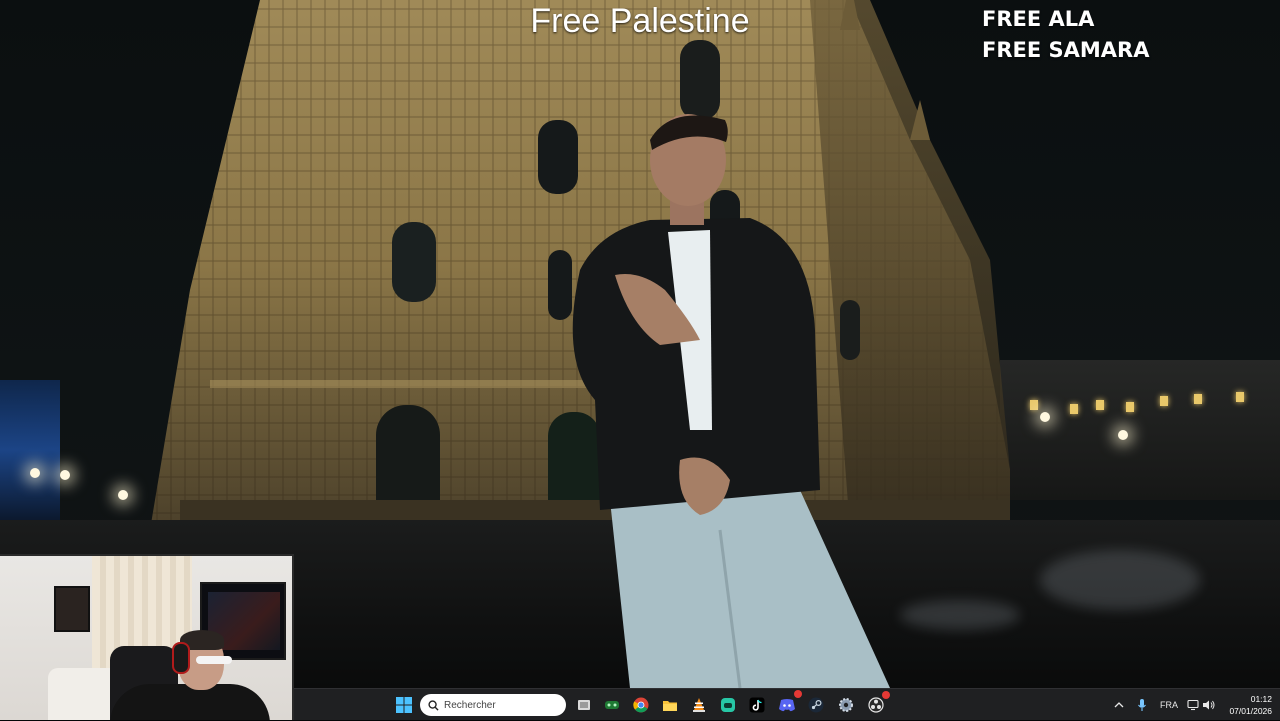  I want to click on file-explorer-button, so click(670, 705).